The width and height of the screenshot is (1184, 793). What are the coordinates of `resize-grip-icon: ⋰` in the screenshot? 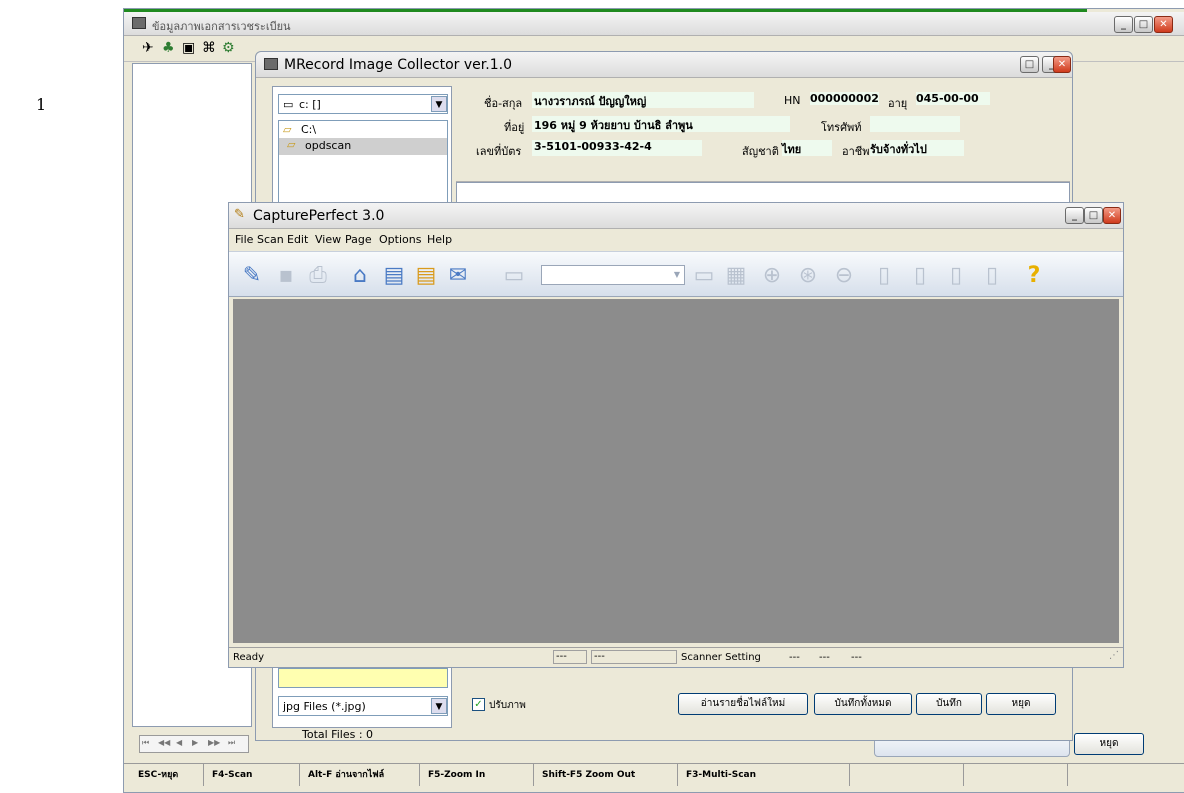 It's located at (1114, 655).